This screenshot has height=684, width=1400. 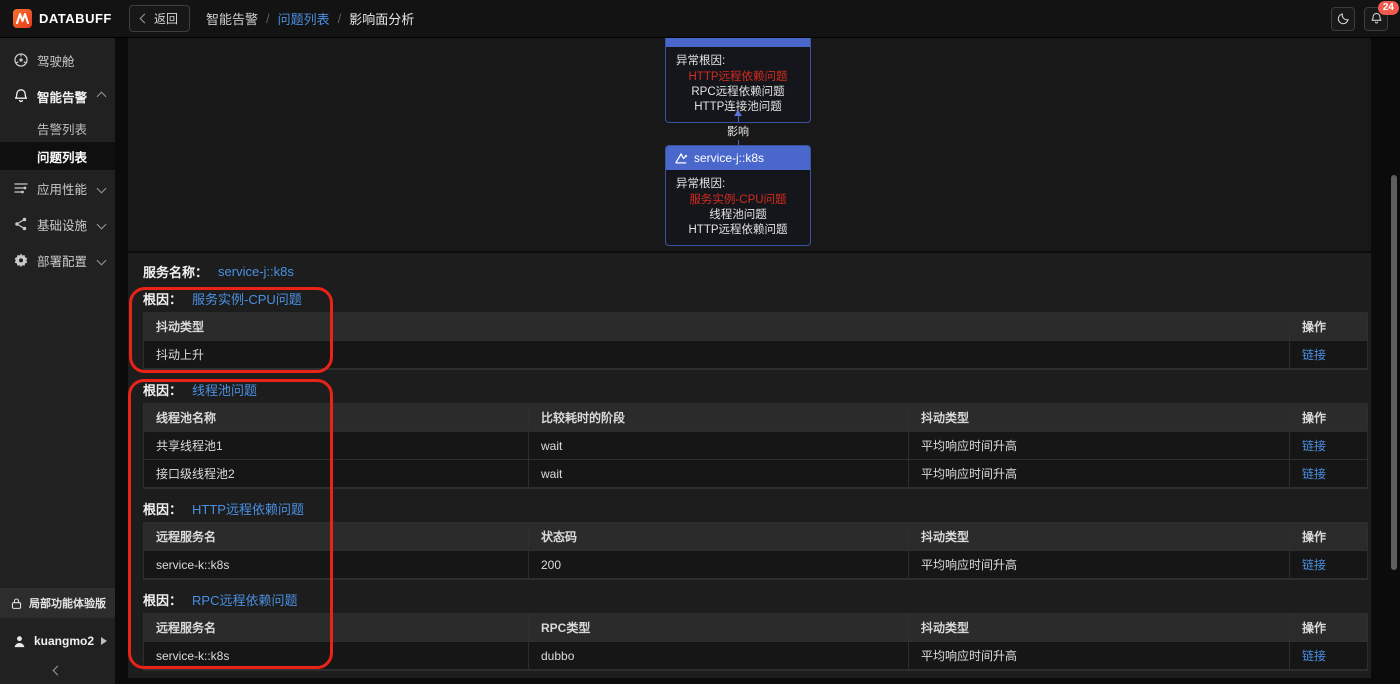 I want to click on sidebar-item-label: 部署配置, so click(x=62, y=261).